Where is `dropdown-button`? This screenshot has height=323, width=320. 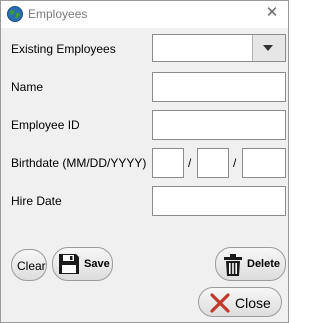
dropdown-button is located at coordinates (268, 48).